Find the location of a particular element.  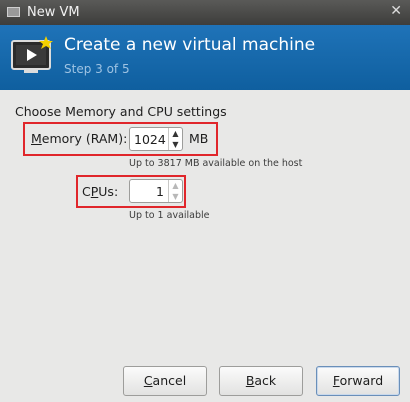

wizard-title: Create a new virtual machine is located at coordinates (190, 45).